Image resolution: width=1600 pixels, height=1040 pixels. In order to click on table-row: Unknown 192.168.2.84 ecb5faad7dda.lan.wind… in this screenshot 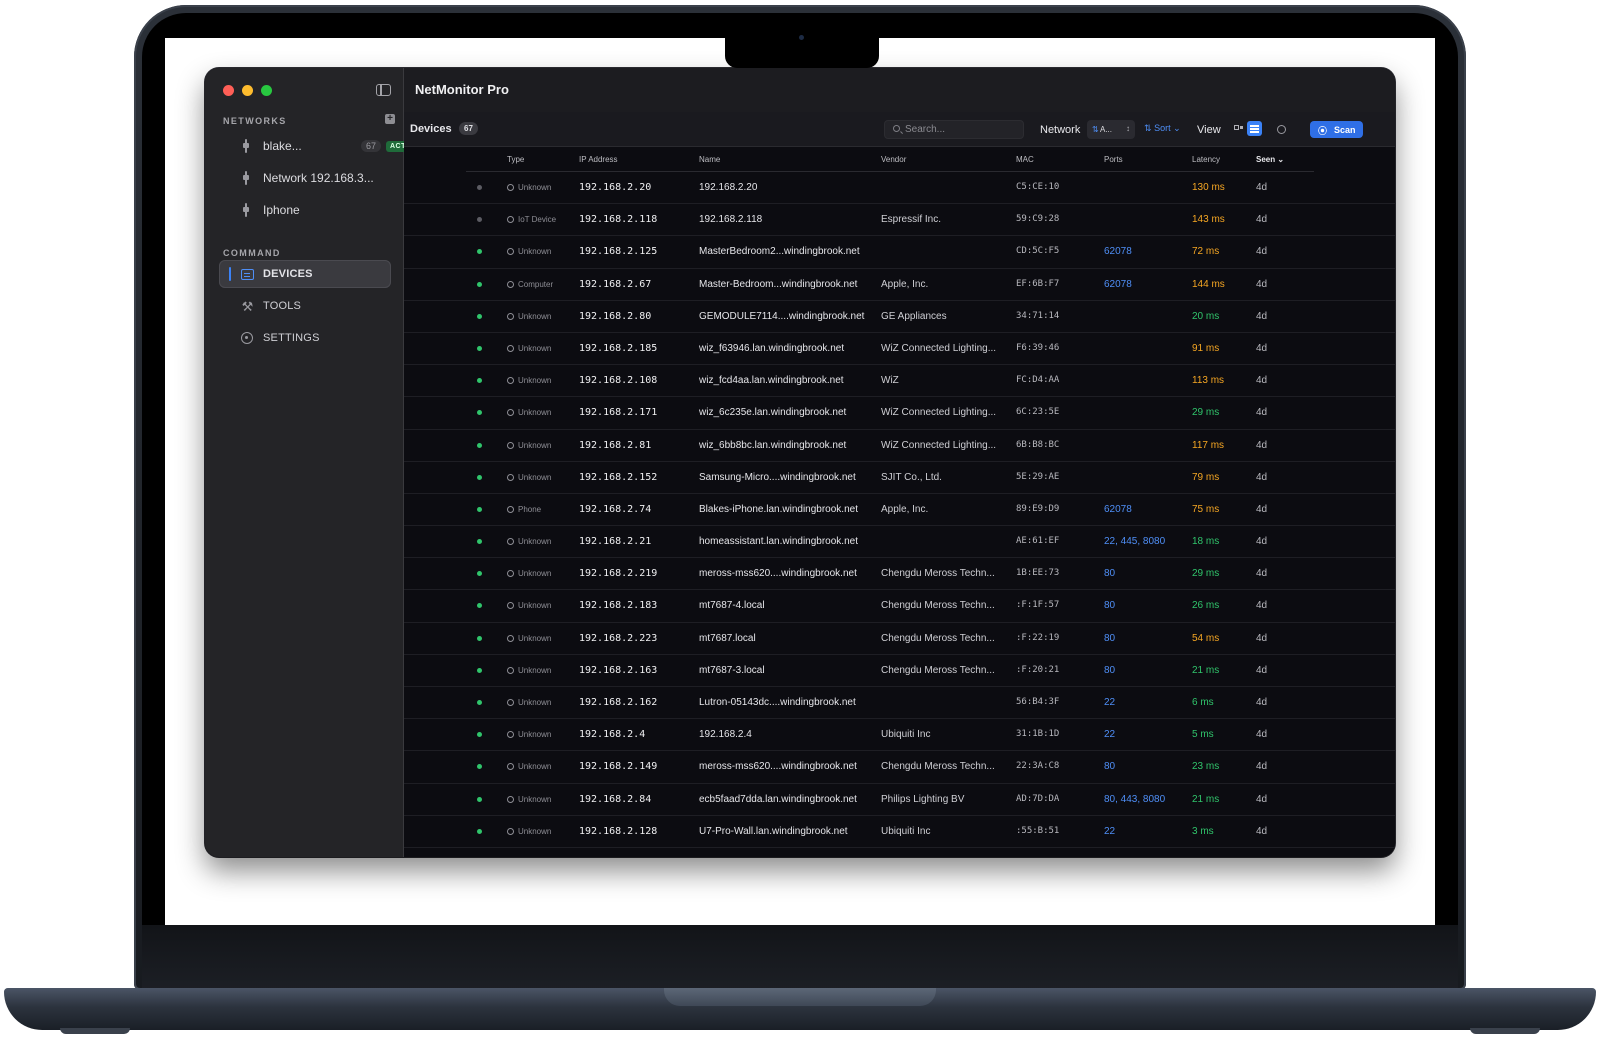, I will do `click(899, 800)`.